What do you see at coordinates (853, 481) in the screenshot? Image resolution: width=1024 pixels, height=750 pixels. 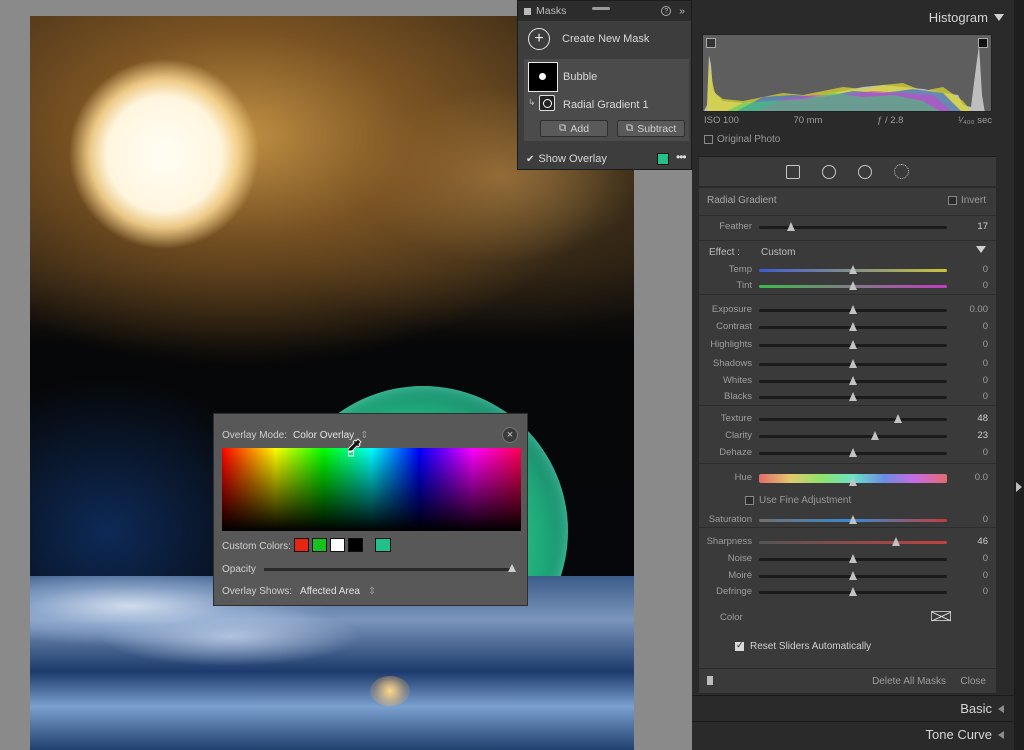 I see `hue-thumb` at bounding box center [853, 481].